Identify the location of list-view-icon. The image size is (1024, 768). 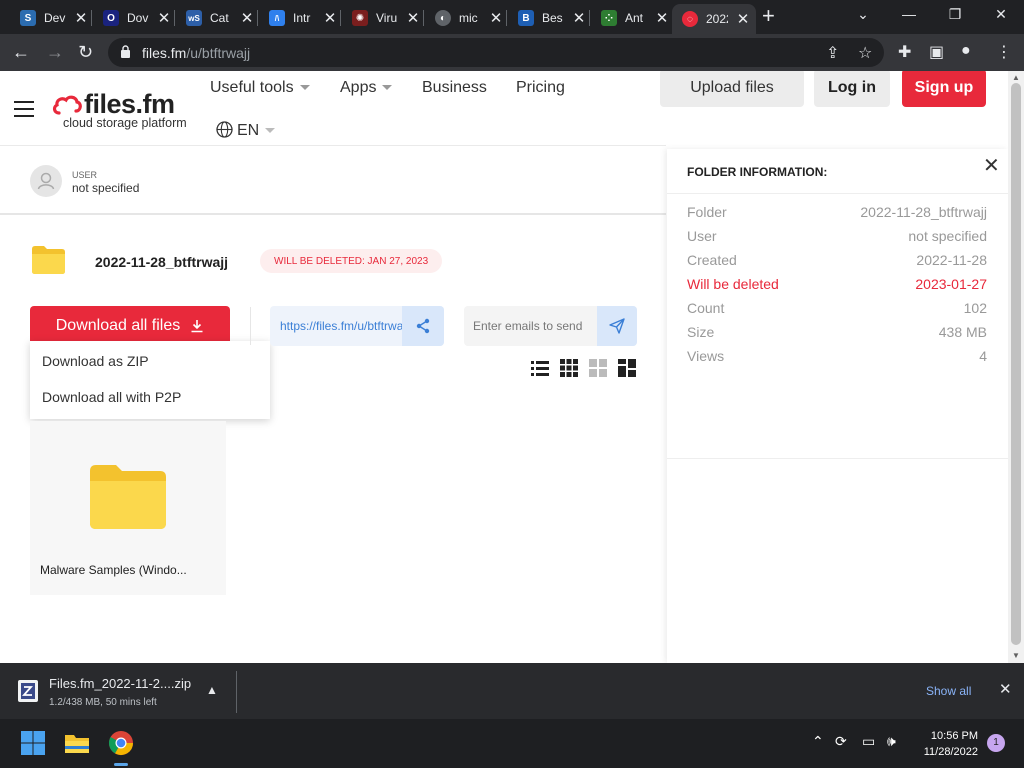
(540, 368).